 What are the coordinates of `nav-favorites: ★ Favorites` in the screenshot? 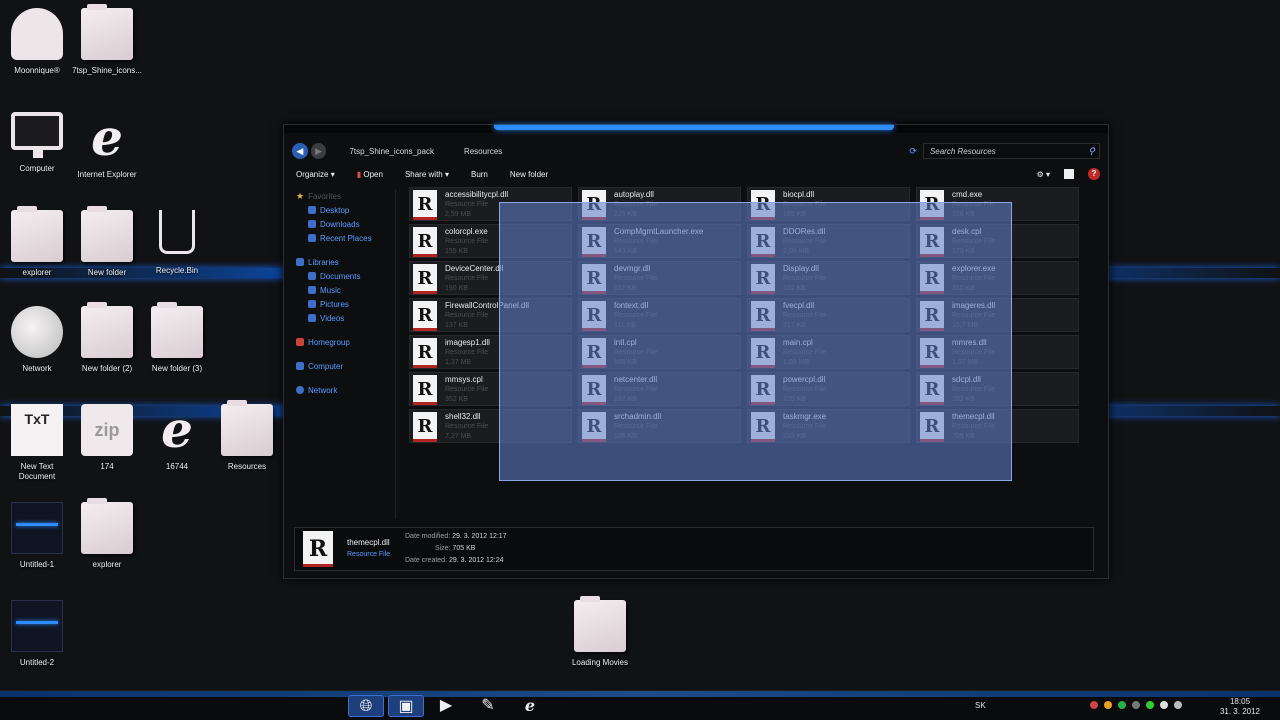 It's located at (343, 196).